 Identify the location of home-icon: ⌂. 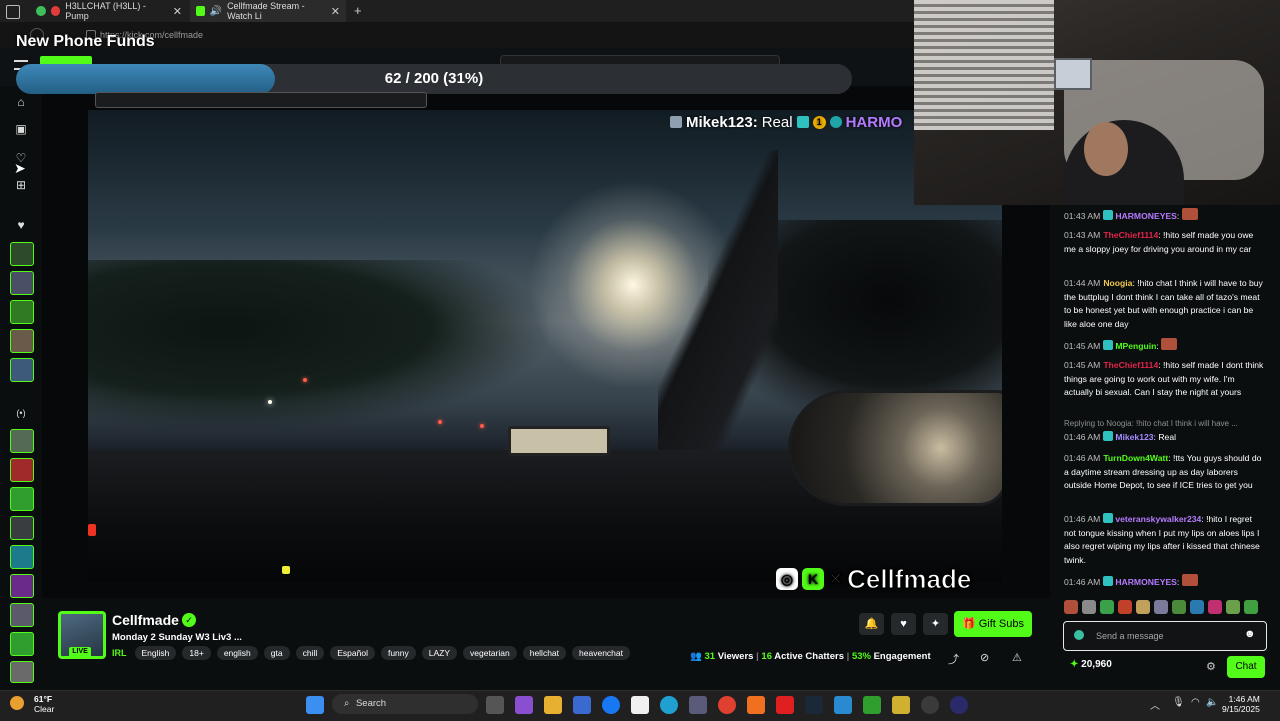
(21, 102).